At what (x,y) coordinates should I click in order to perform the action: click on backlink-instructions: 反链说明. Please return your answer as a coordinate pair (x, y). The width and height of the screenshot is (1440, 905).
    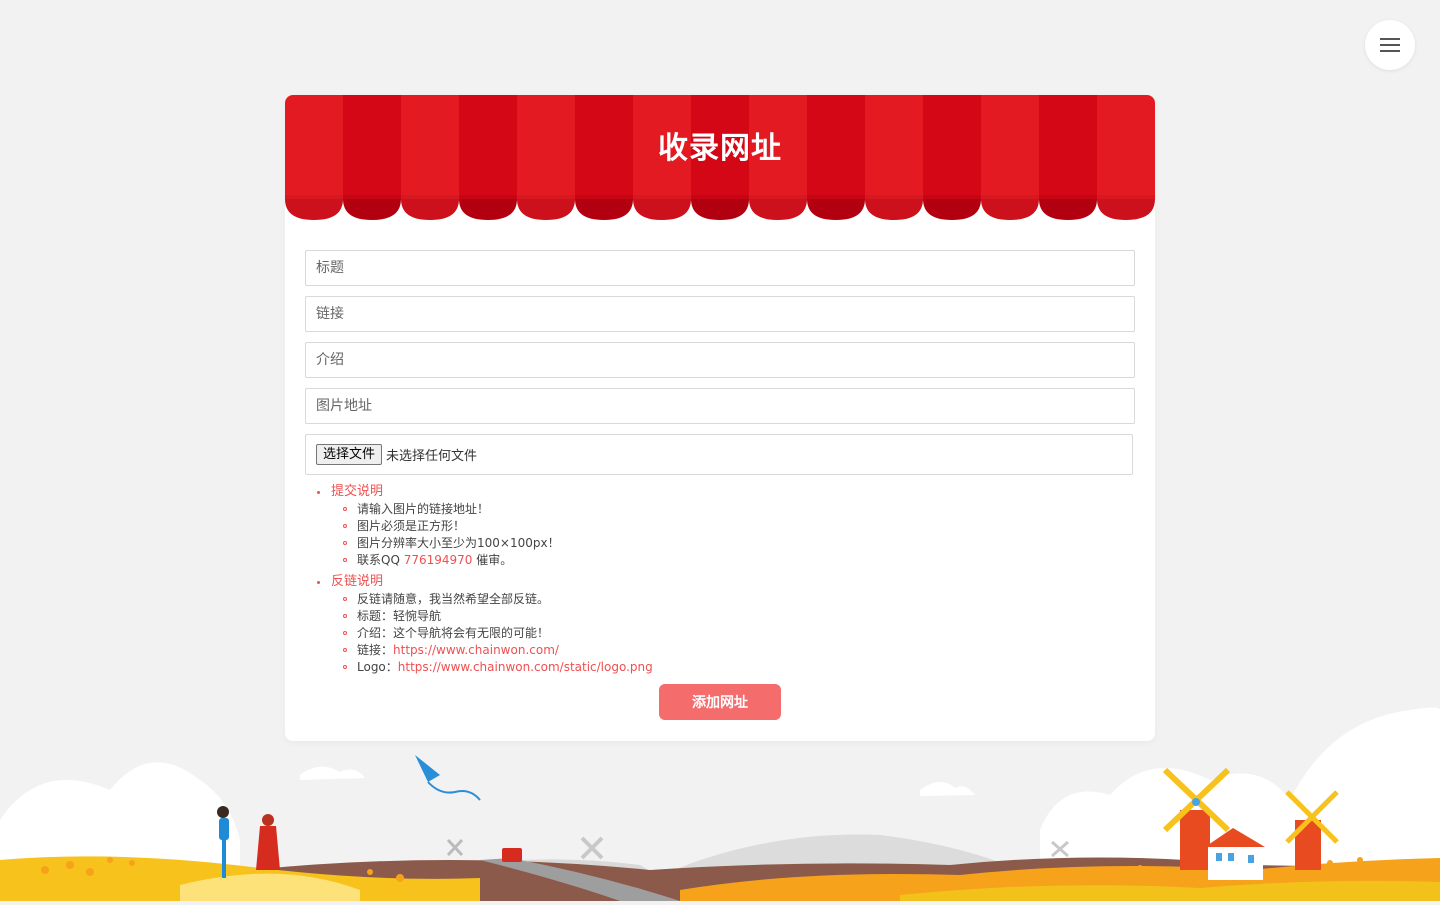
    Looking at the image, I should click on (717, 582).